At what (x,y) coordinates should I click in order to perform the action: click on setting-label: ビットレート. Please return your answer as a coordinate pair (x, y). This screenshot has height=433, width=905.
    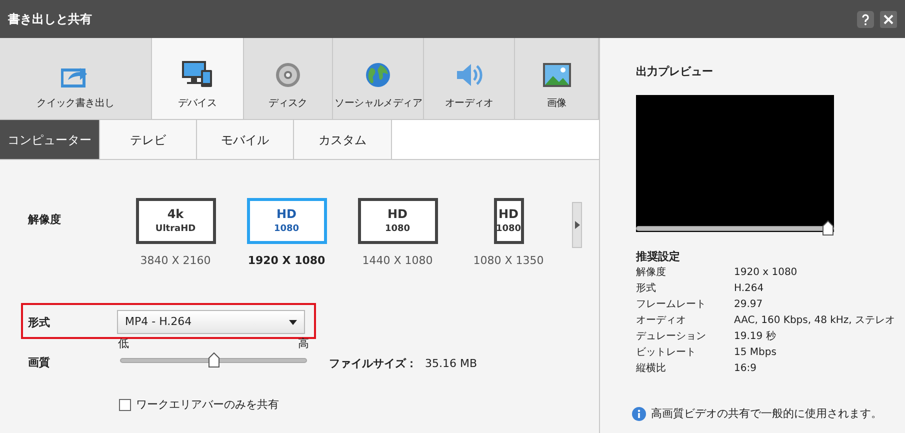
    Looking at the image, I should click on (666, 353).